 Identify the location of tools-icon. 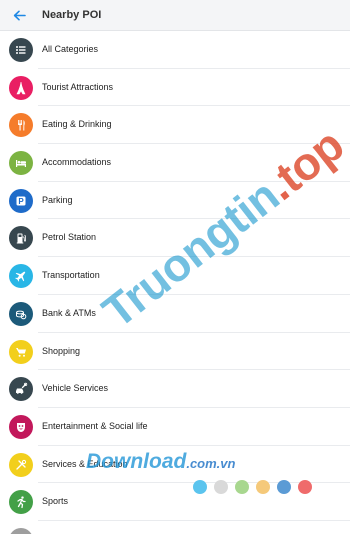
(21, 464).